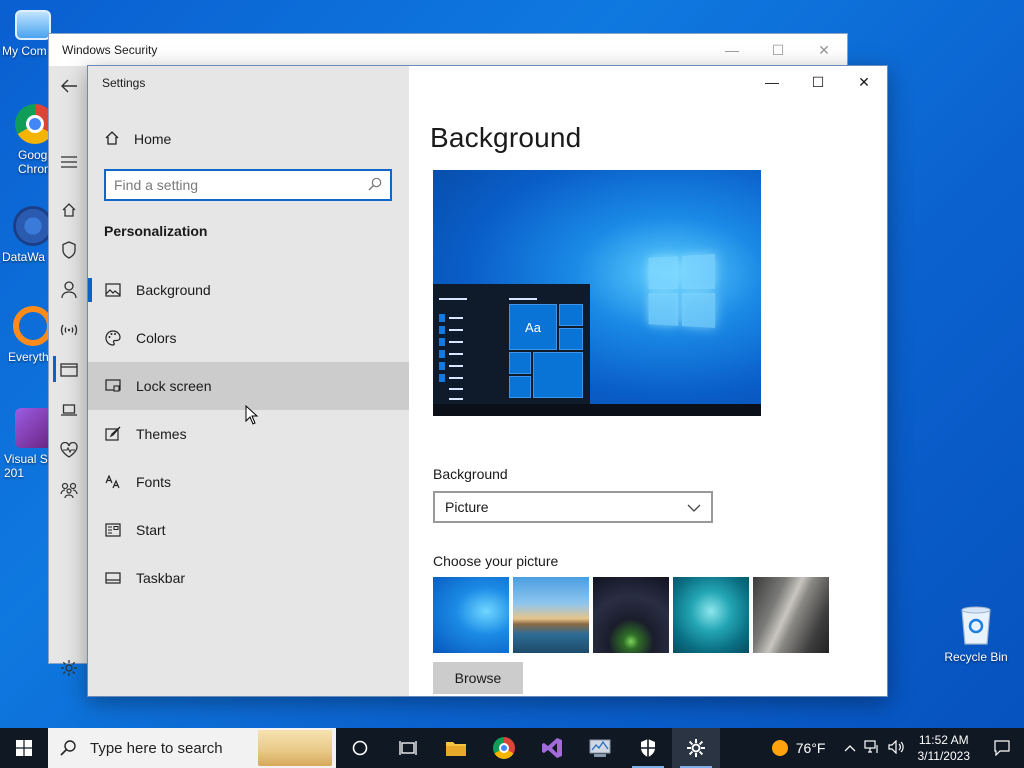  I want to click on home-nav-item: Home, so click(137, 139).